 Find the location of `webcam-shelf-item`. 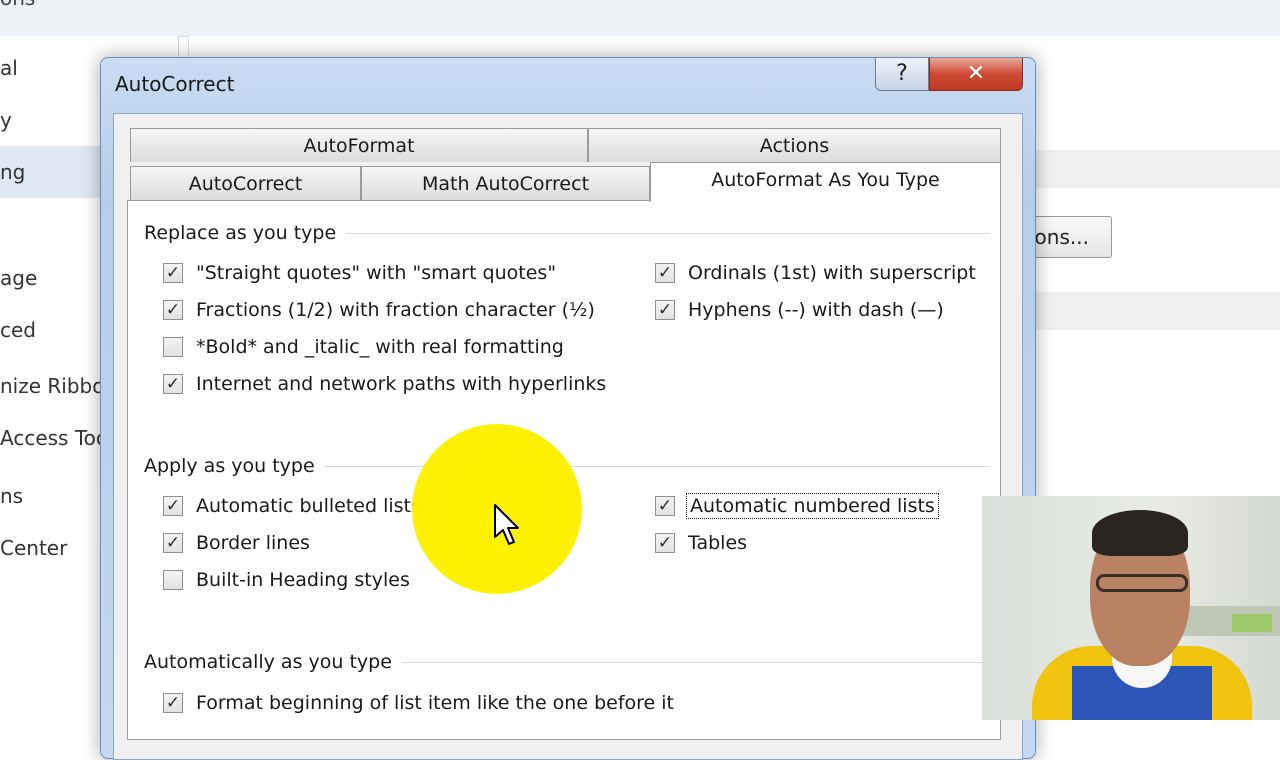

webcam-shelf-item is located at coordinates (1252, 623).